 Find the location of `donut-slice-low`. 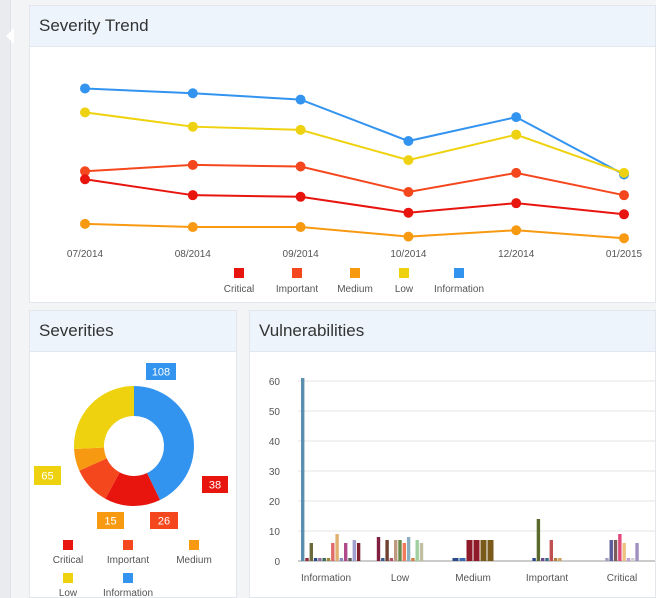

donut-slice-low is located at coordinates (104, 417).